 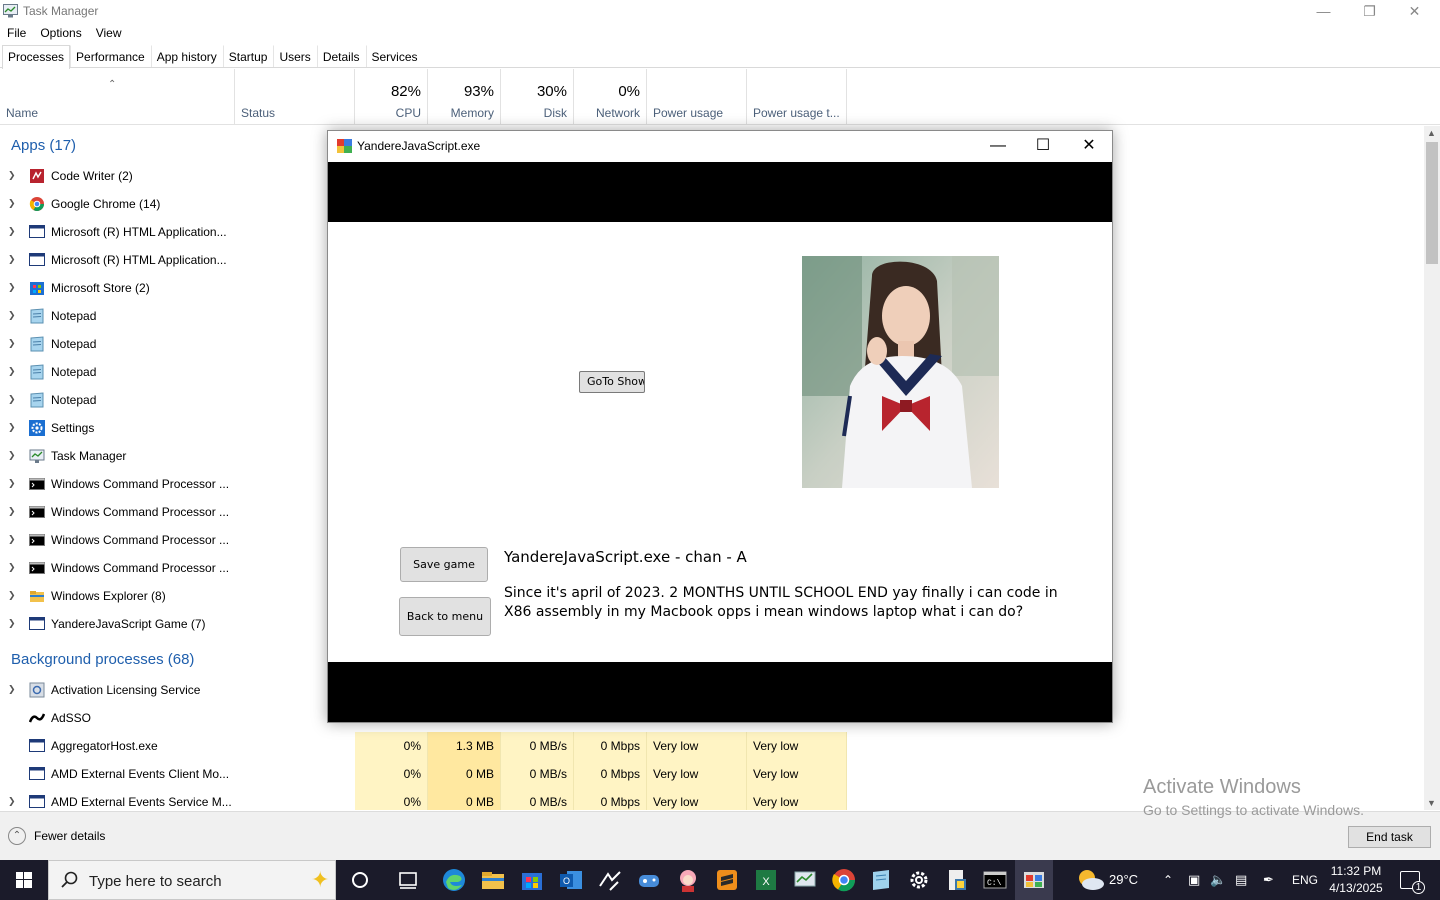 I want to click on column-cpu-label: CPU, so click(x=408, y=113).